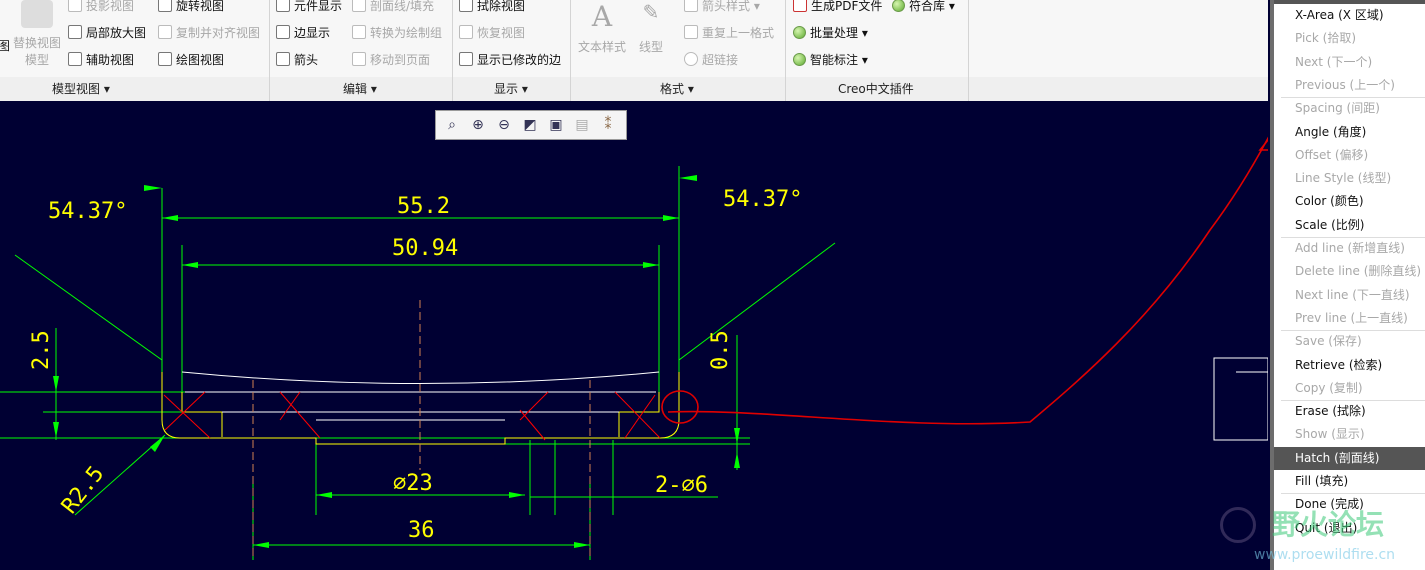 The width and height of the screenshot is (1425, 570). Describe the element at coordinates (1349, 225) in the screenshot. I see `menu-item-scale: Scale (比例)` at that location.